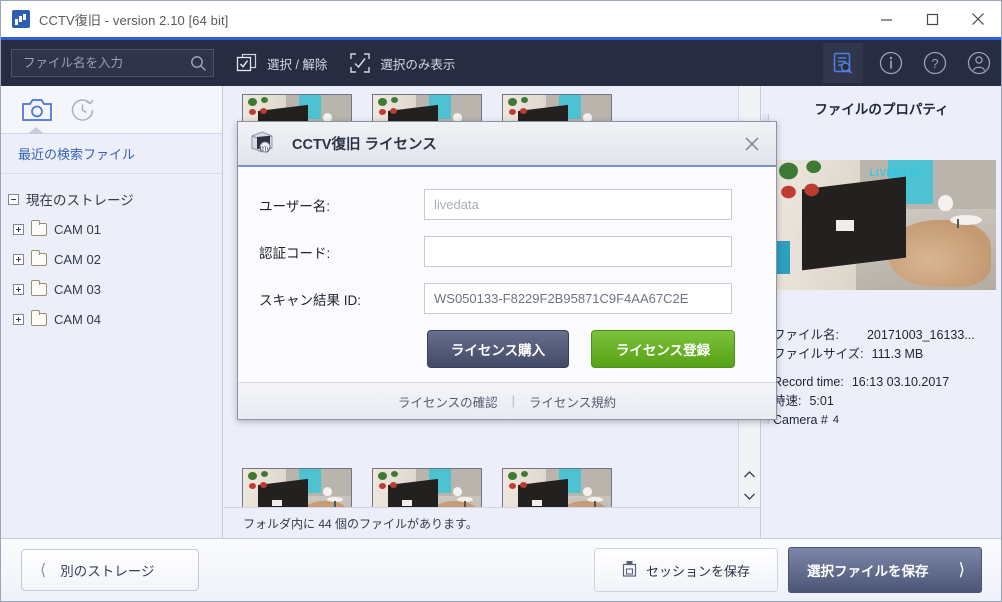 This screenshot has width=1002, height=602. I want to click on chevron-right-icon: ⟩, so click(961, 569).